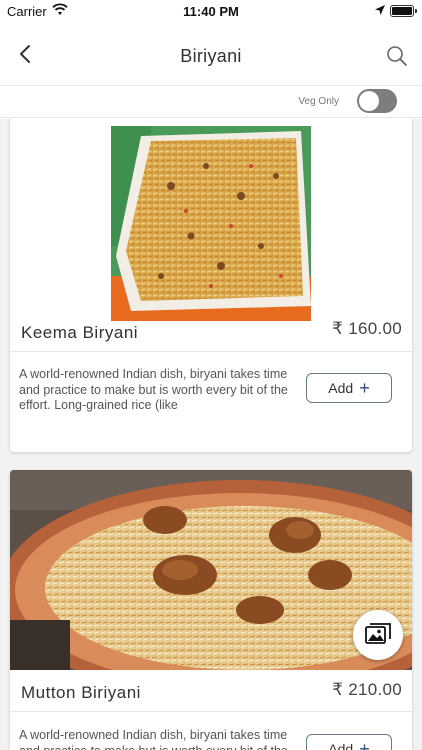 The image size is (422, 750). I want to click on filter-bar: Veg Only, so click(211, 102).